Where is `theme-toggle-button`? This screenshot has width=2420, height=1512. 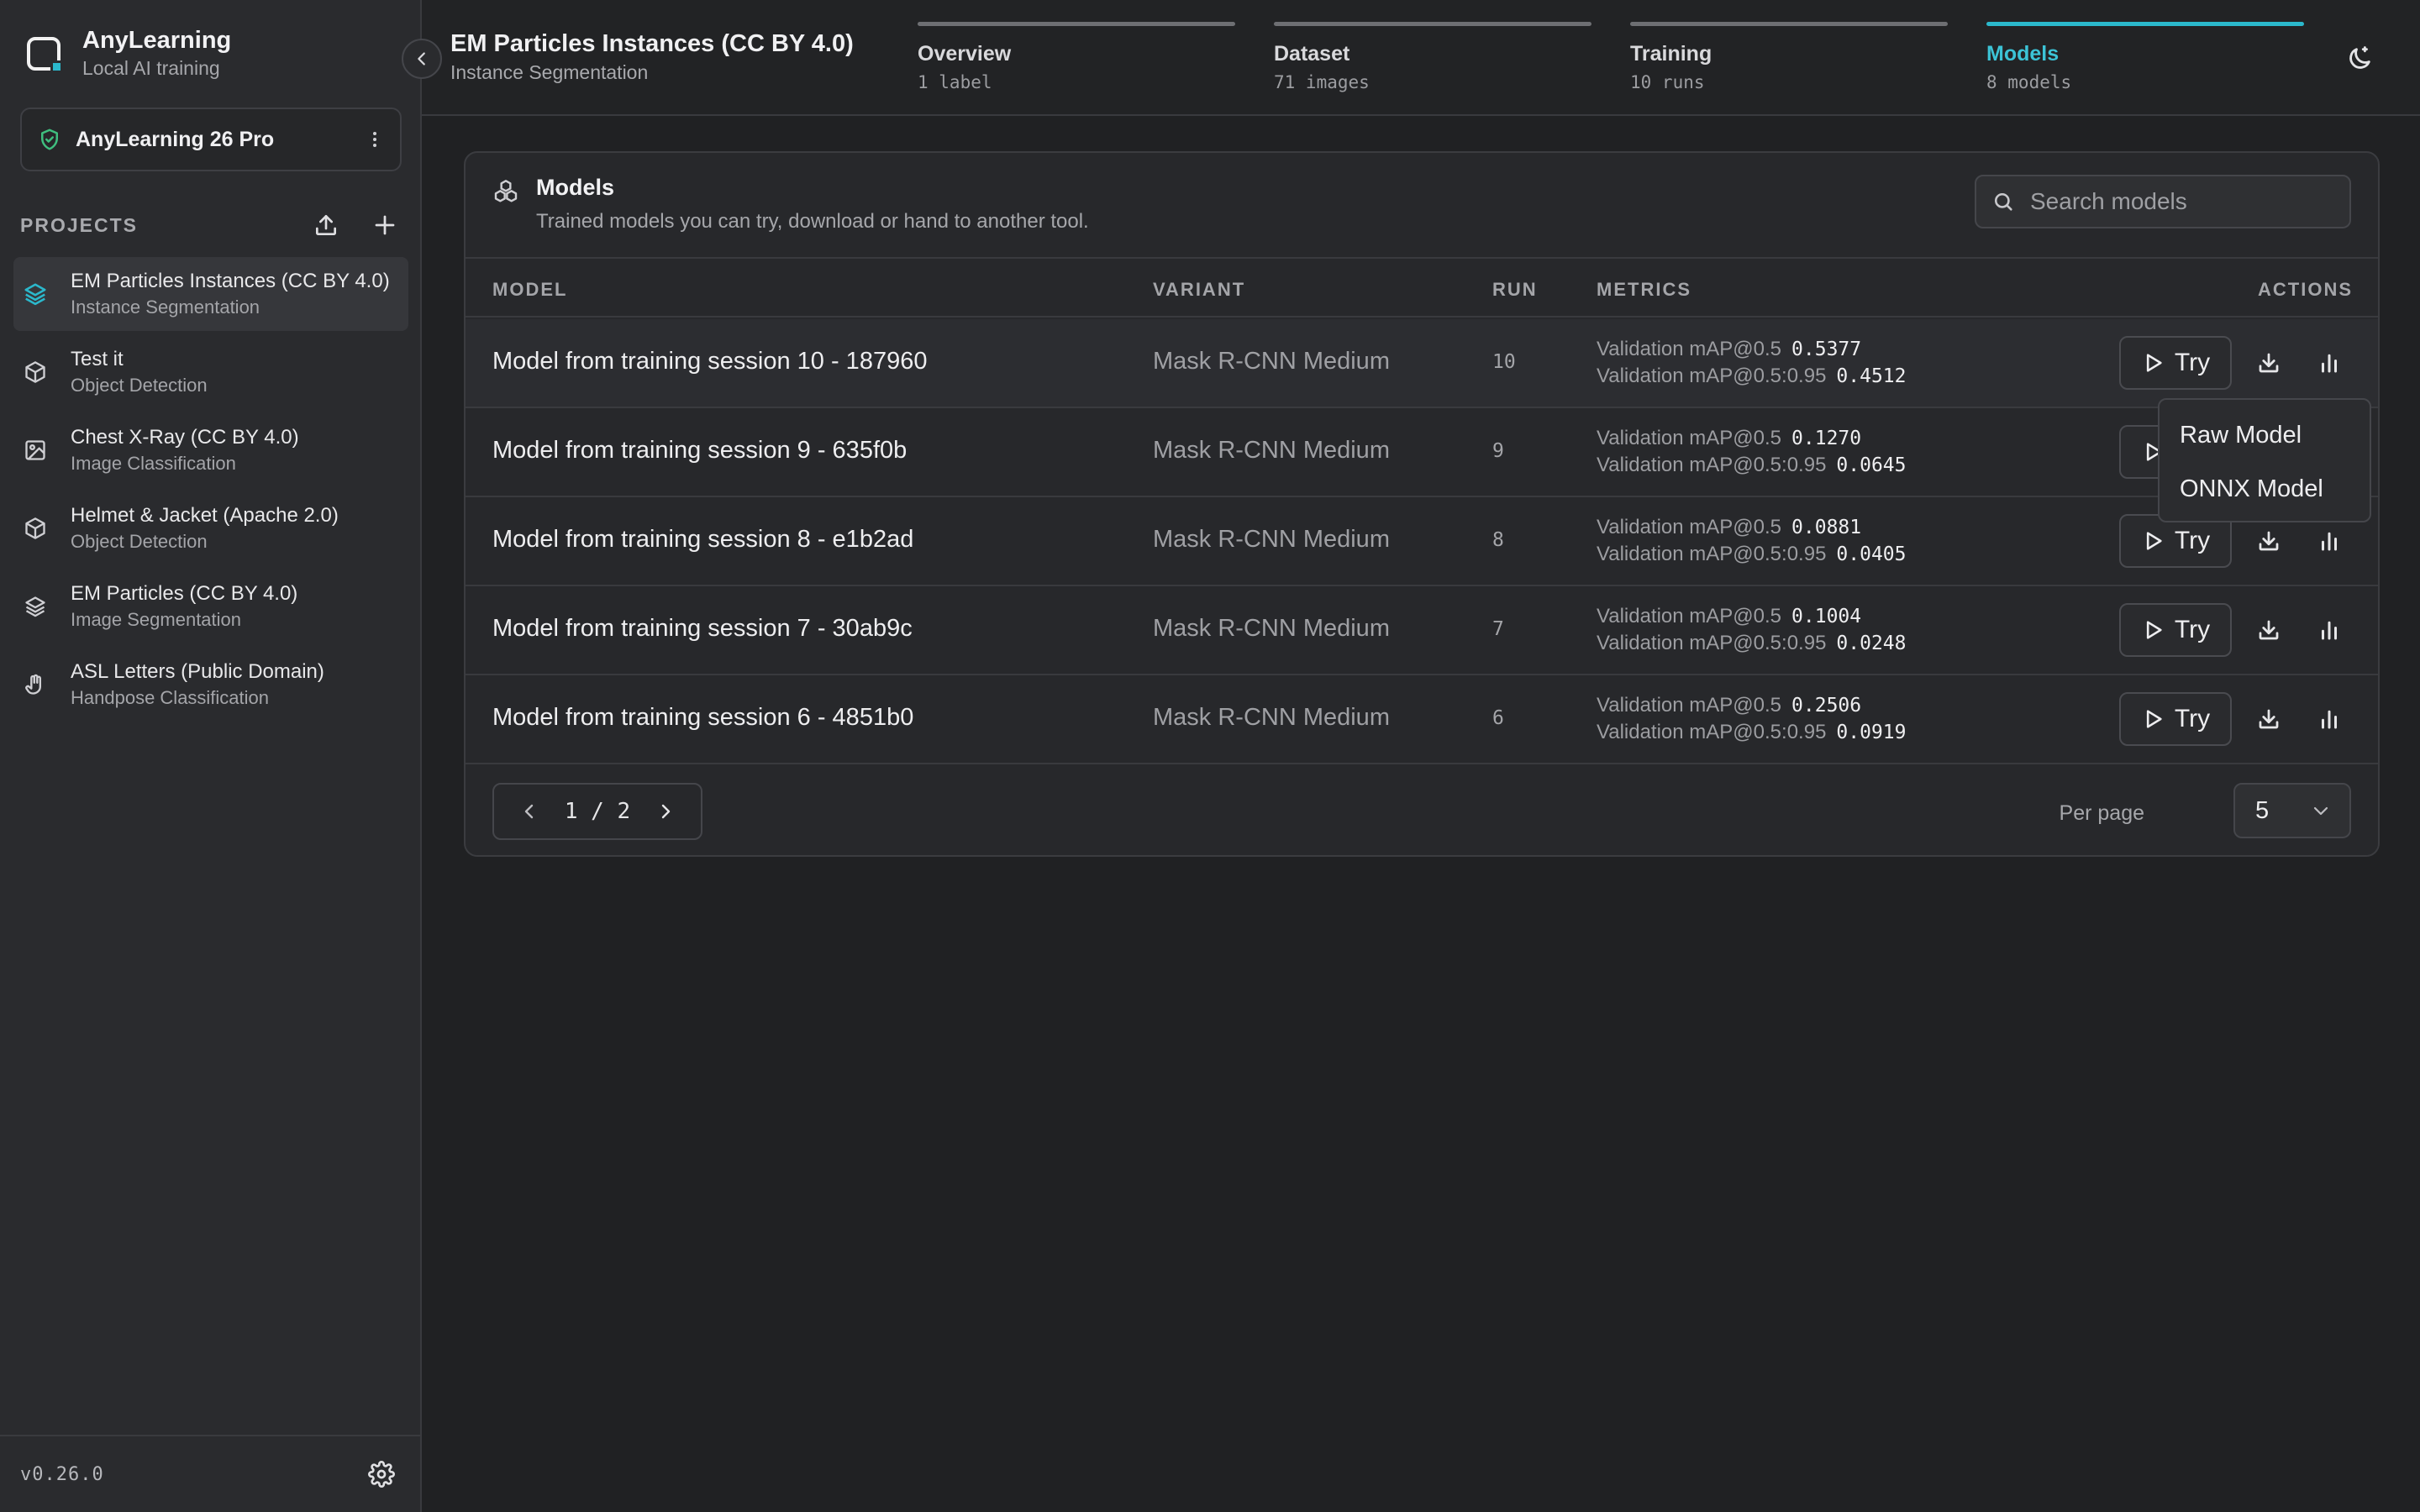
theme-toggle-button is located at coordinates (2359, 59).